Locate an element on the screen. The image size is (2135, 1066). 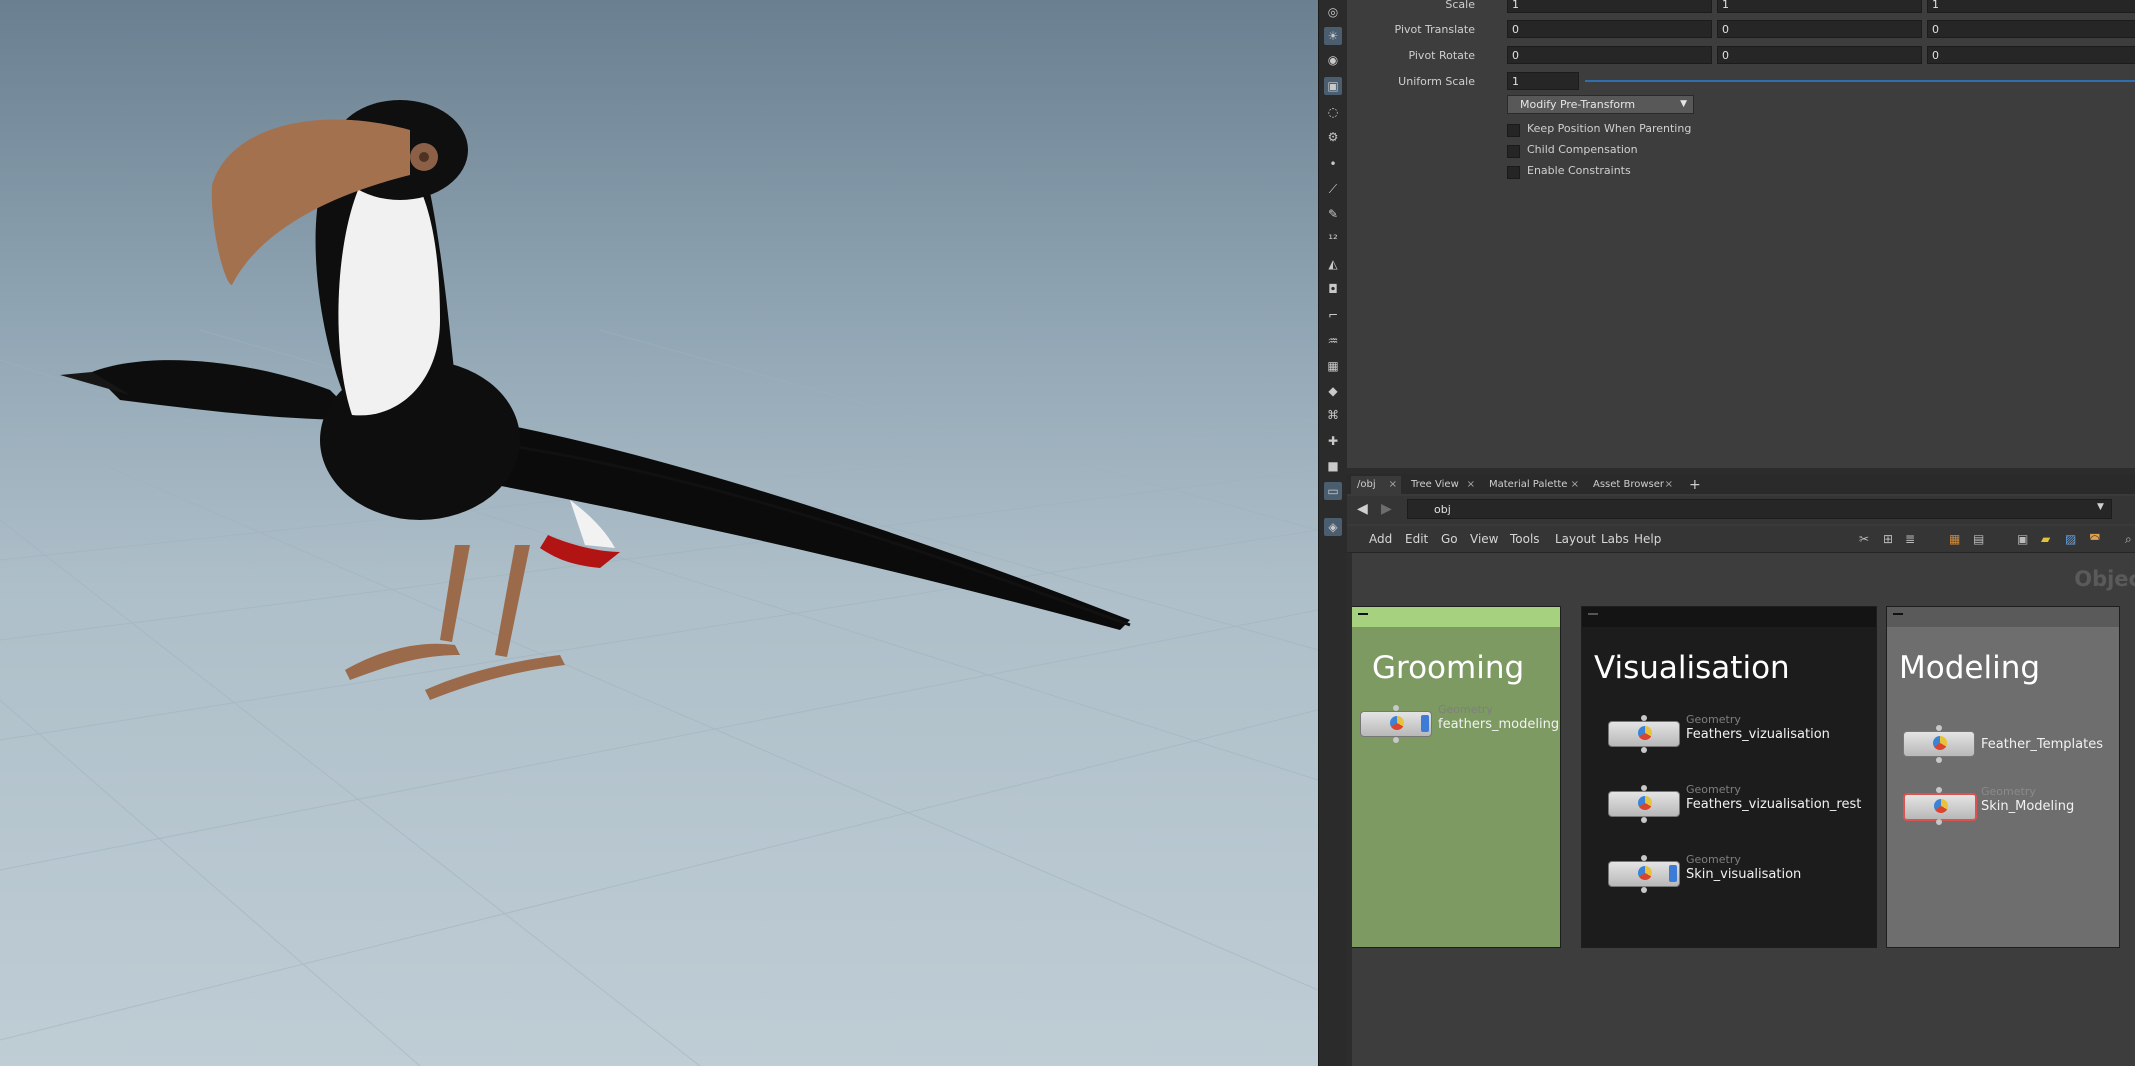
node-feathers-vizualisation: Geometry Feathers_vizualisation is located at coordinates (1758, 733).